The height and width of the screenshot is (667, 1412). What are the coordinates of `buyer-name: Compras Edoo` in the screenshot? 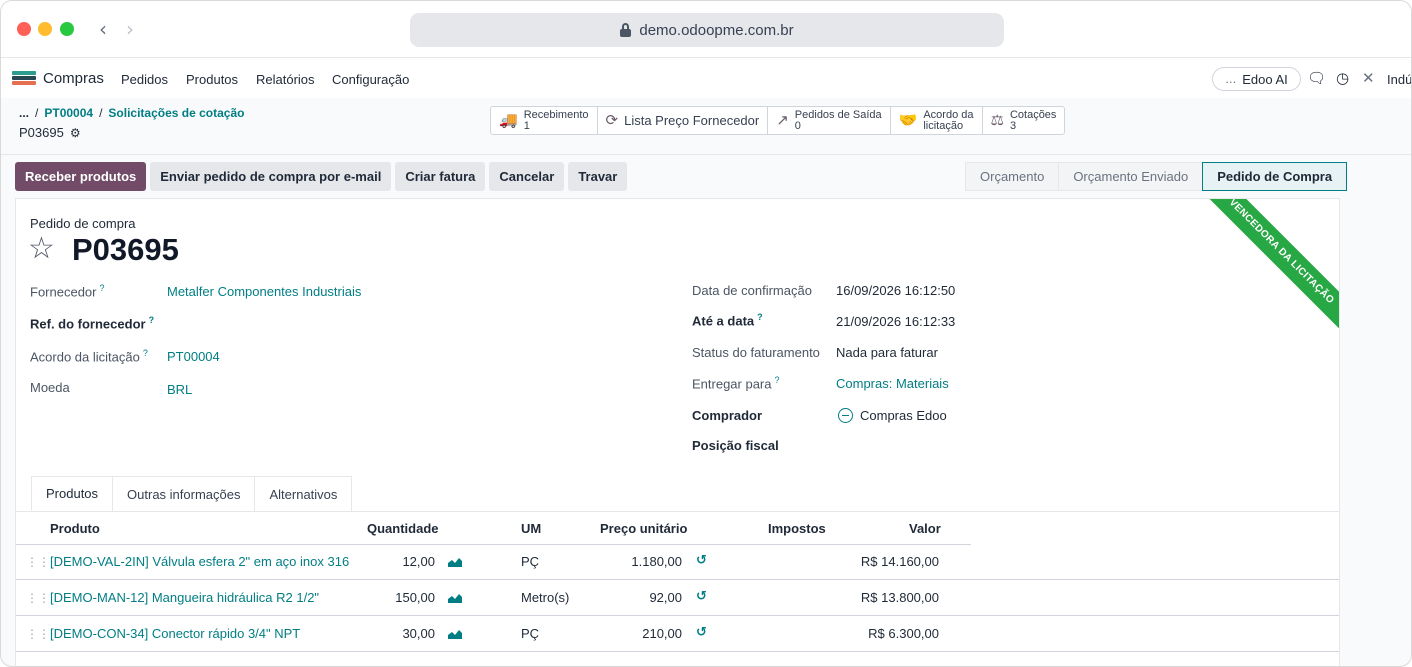 It's located at (903, 415).